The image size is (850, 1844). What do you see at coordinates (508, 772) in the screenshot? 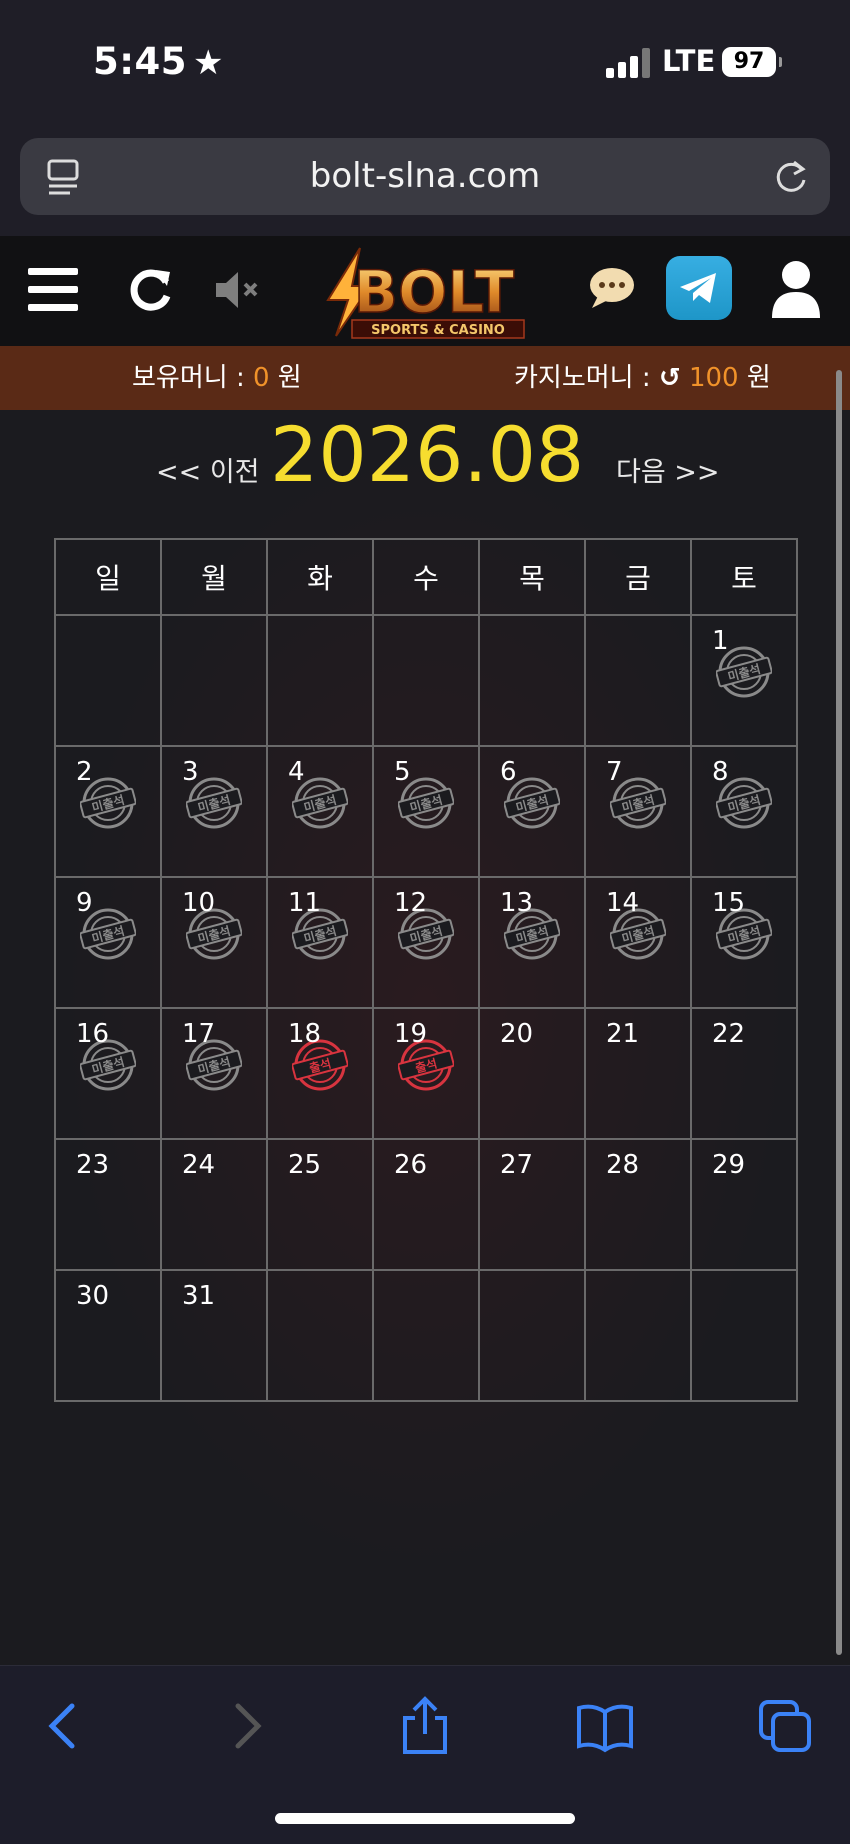
I see `day-number: 6` at bounding box center [508, 772].